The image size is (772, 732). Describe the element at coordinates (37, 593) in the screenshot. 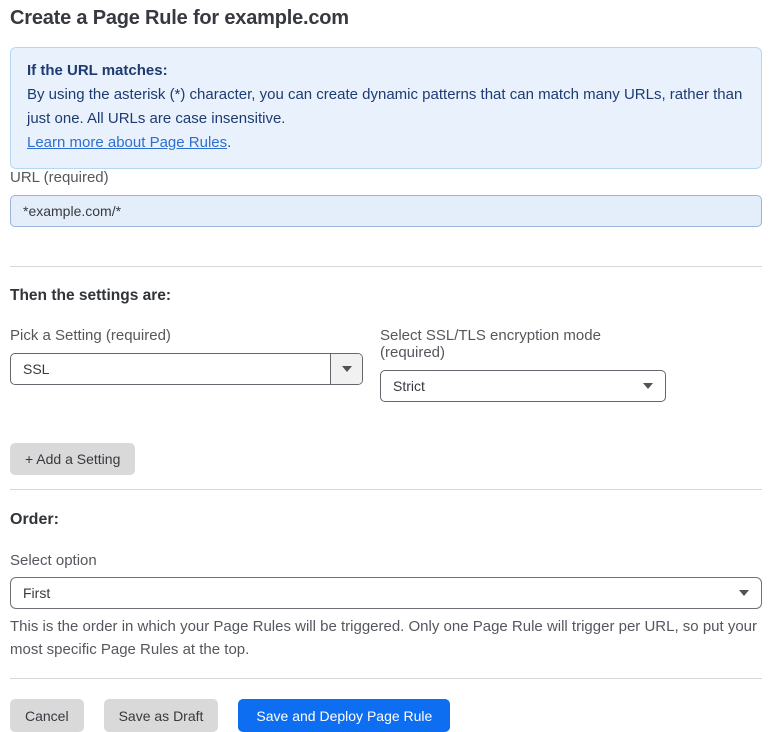

I see `order-select-value: First` at that location.